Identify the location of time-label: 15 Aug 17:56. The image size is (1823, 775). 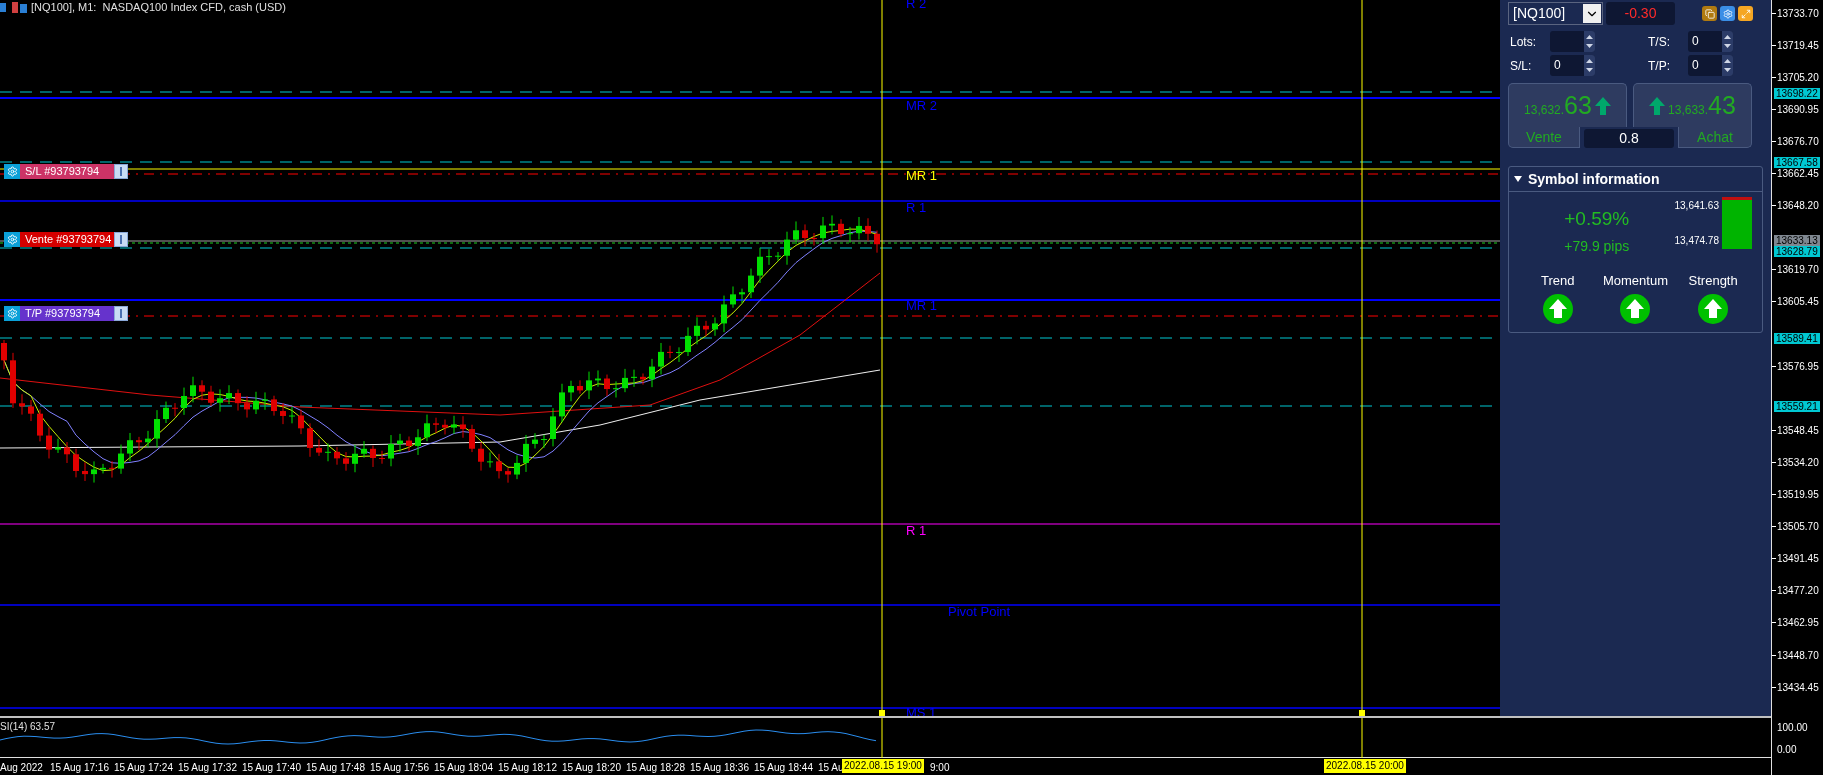
(399, 768).